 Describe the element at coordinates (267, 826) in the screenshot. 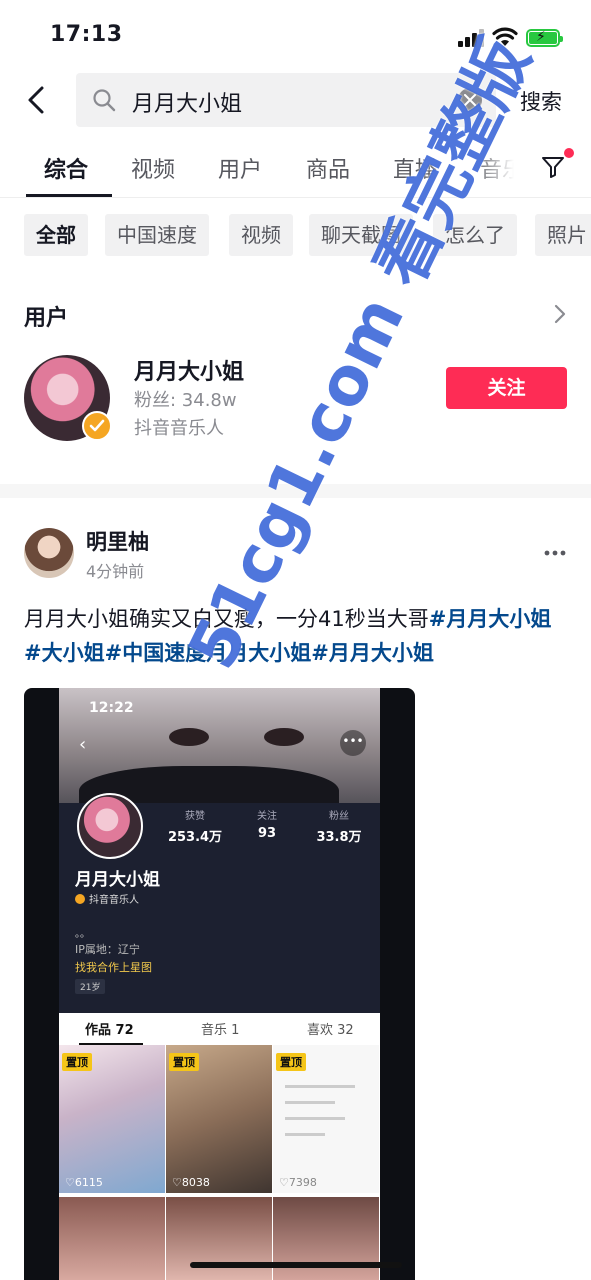

I see `stat-following: 关注 93` at that location.